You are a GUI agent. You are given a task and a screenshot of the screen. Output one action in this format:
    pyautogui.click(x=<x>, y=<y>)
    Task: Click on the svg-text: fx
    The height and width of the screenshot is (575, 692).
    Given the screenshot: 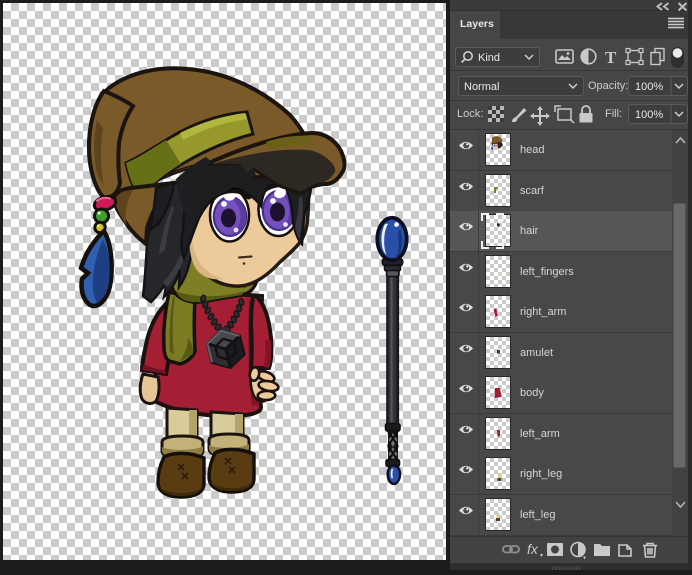 What is the action you would take?
    pyautogui.click(x=533, y=549)
    